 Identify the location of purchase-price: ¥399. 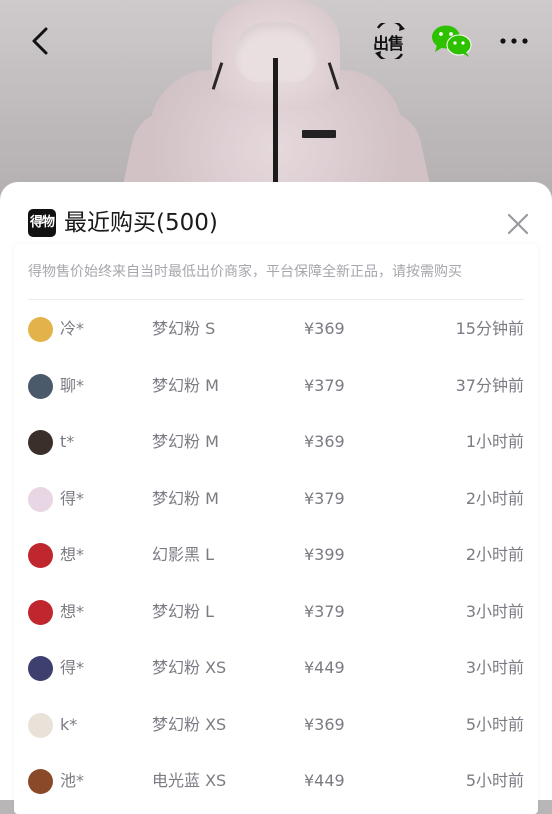
(324, 554).